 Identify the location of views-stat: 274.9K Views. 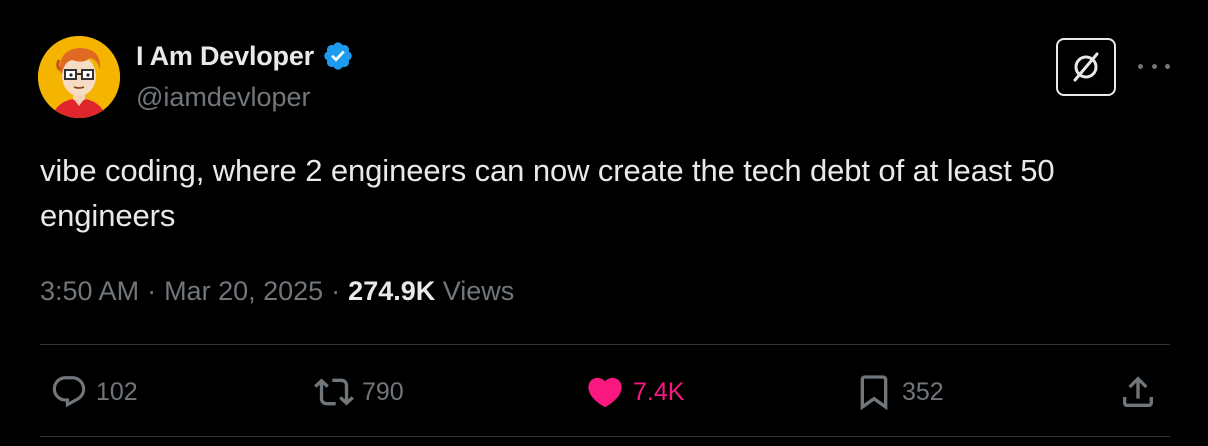
(431, 291).